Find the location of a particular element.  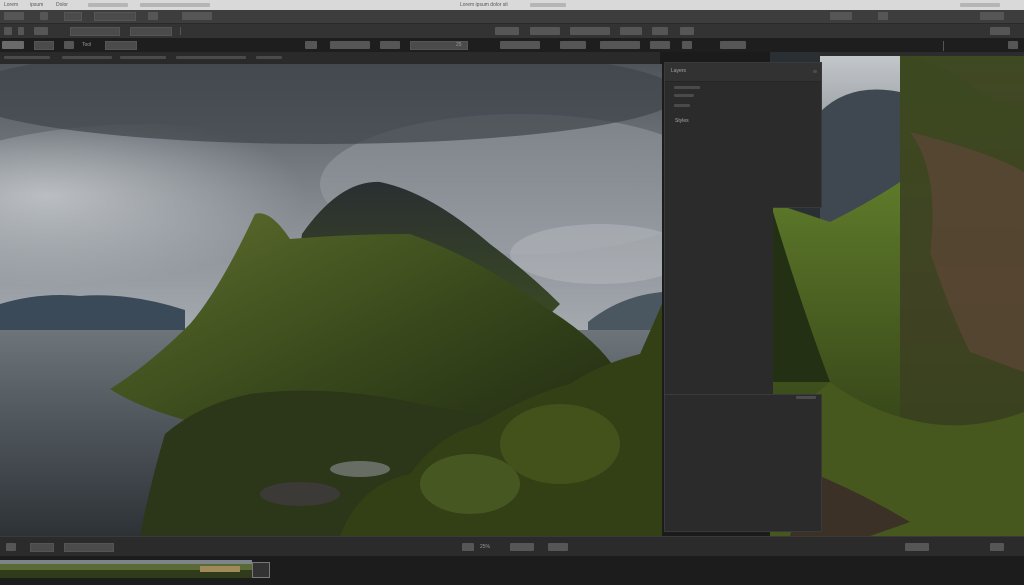

thumbnail-image is located at coordinates (126, 569).